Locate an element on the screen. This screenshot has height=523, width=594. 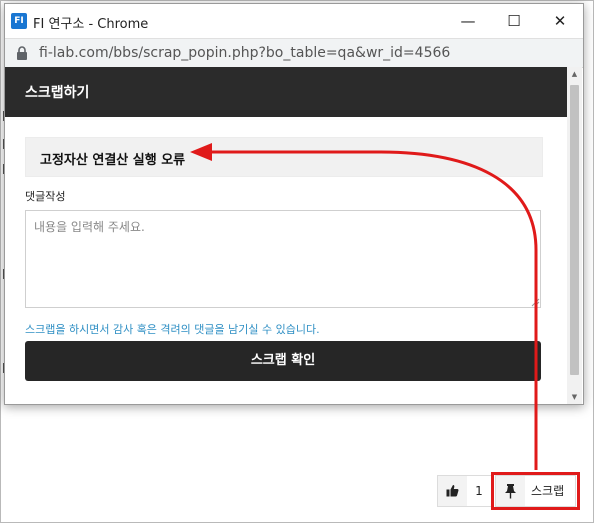
like-button: 1 is located at coordinates (464, 491).